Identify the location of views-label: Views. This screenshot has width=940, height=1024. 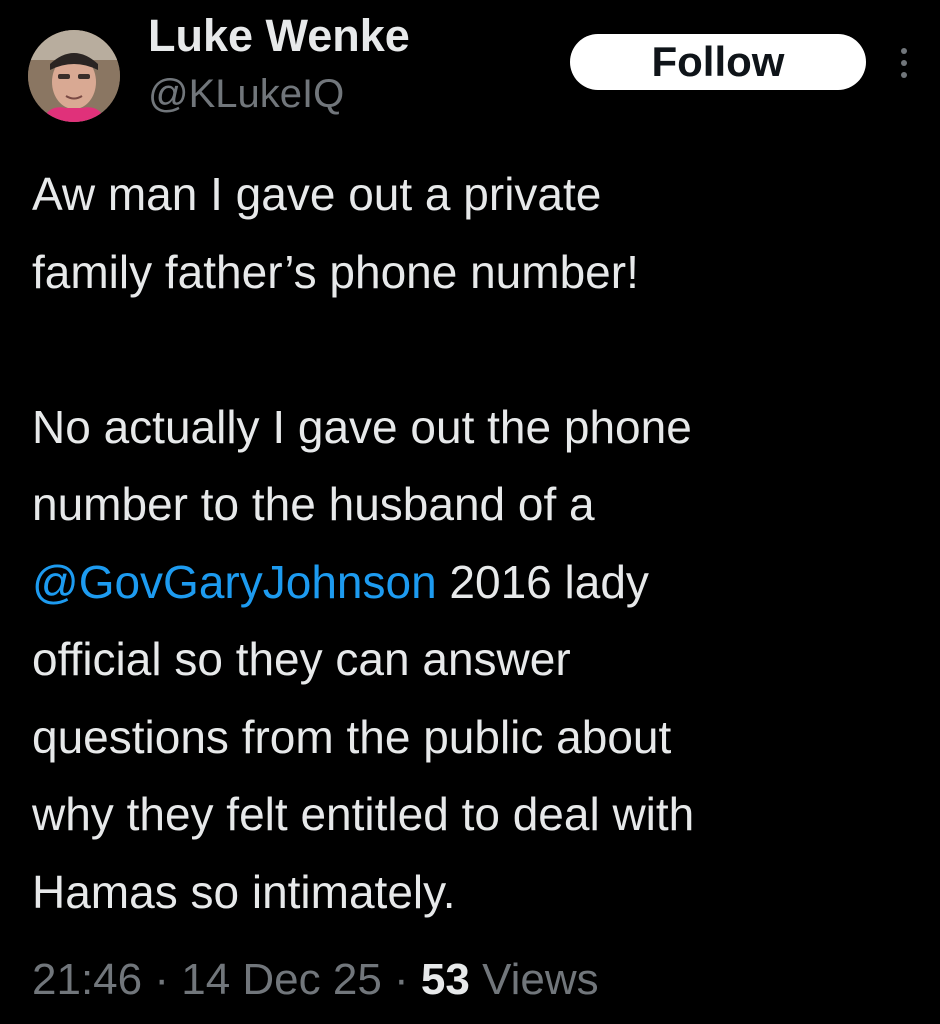
(534, 979).